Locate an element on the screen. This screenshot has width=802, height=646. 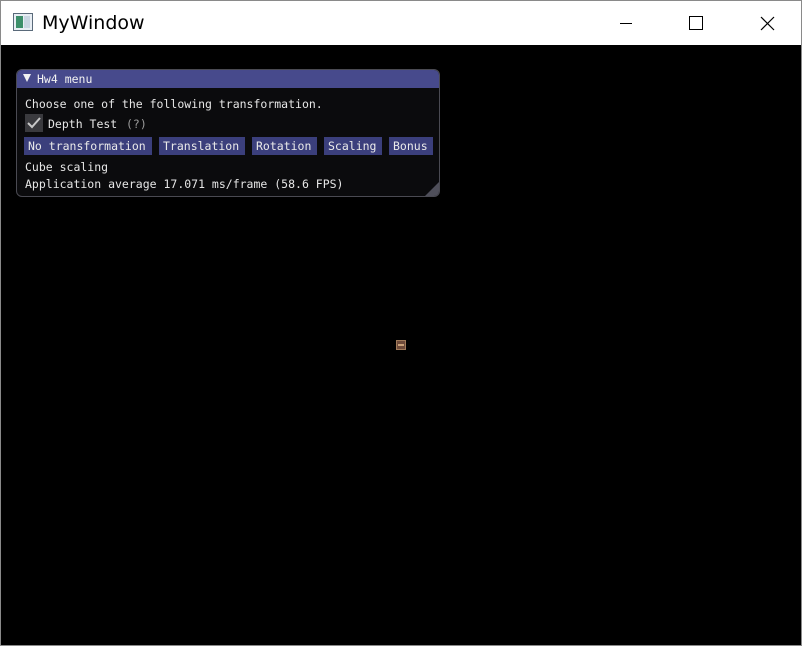
depth-test-checkbox is located at coordinates (34, 123).